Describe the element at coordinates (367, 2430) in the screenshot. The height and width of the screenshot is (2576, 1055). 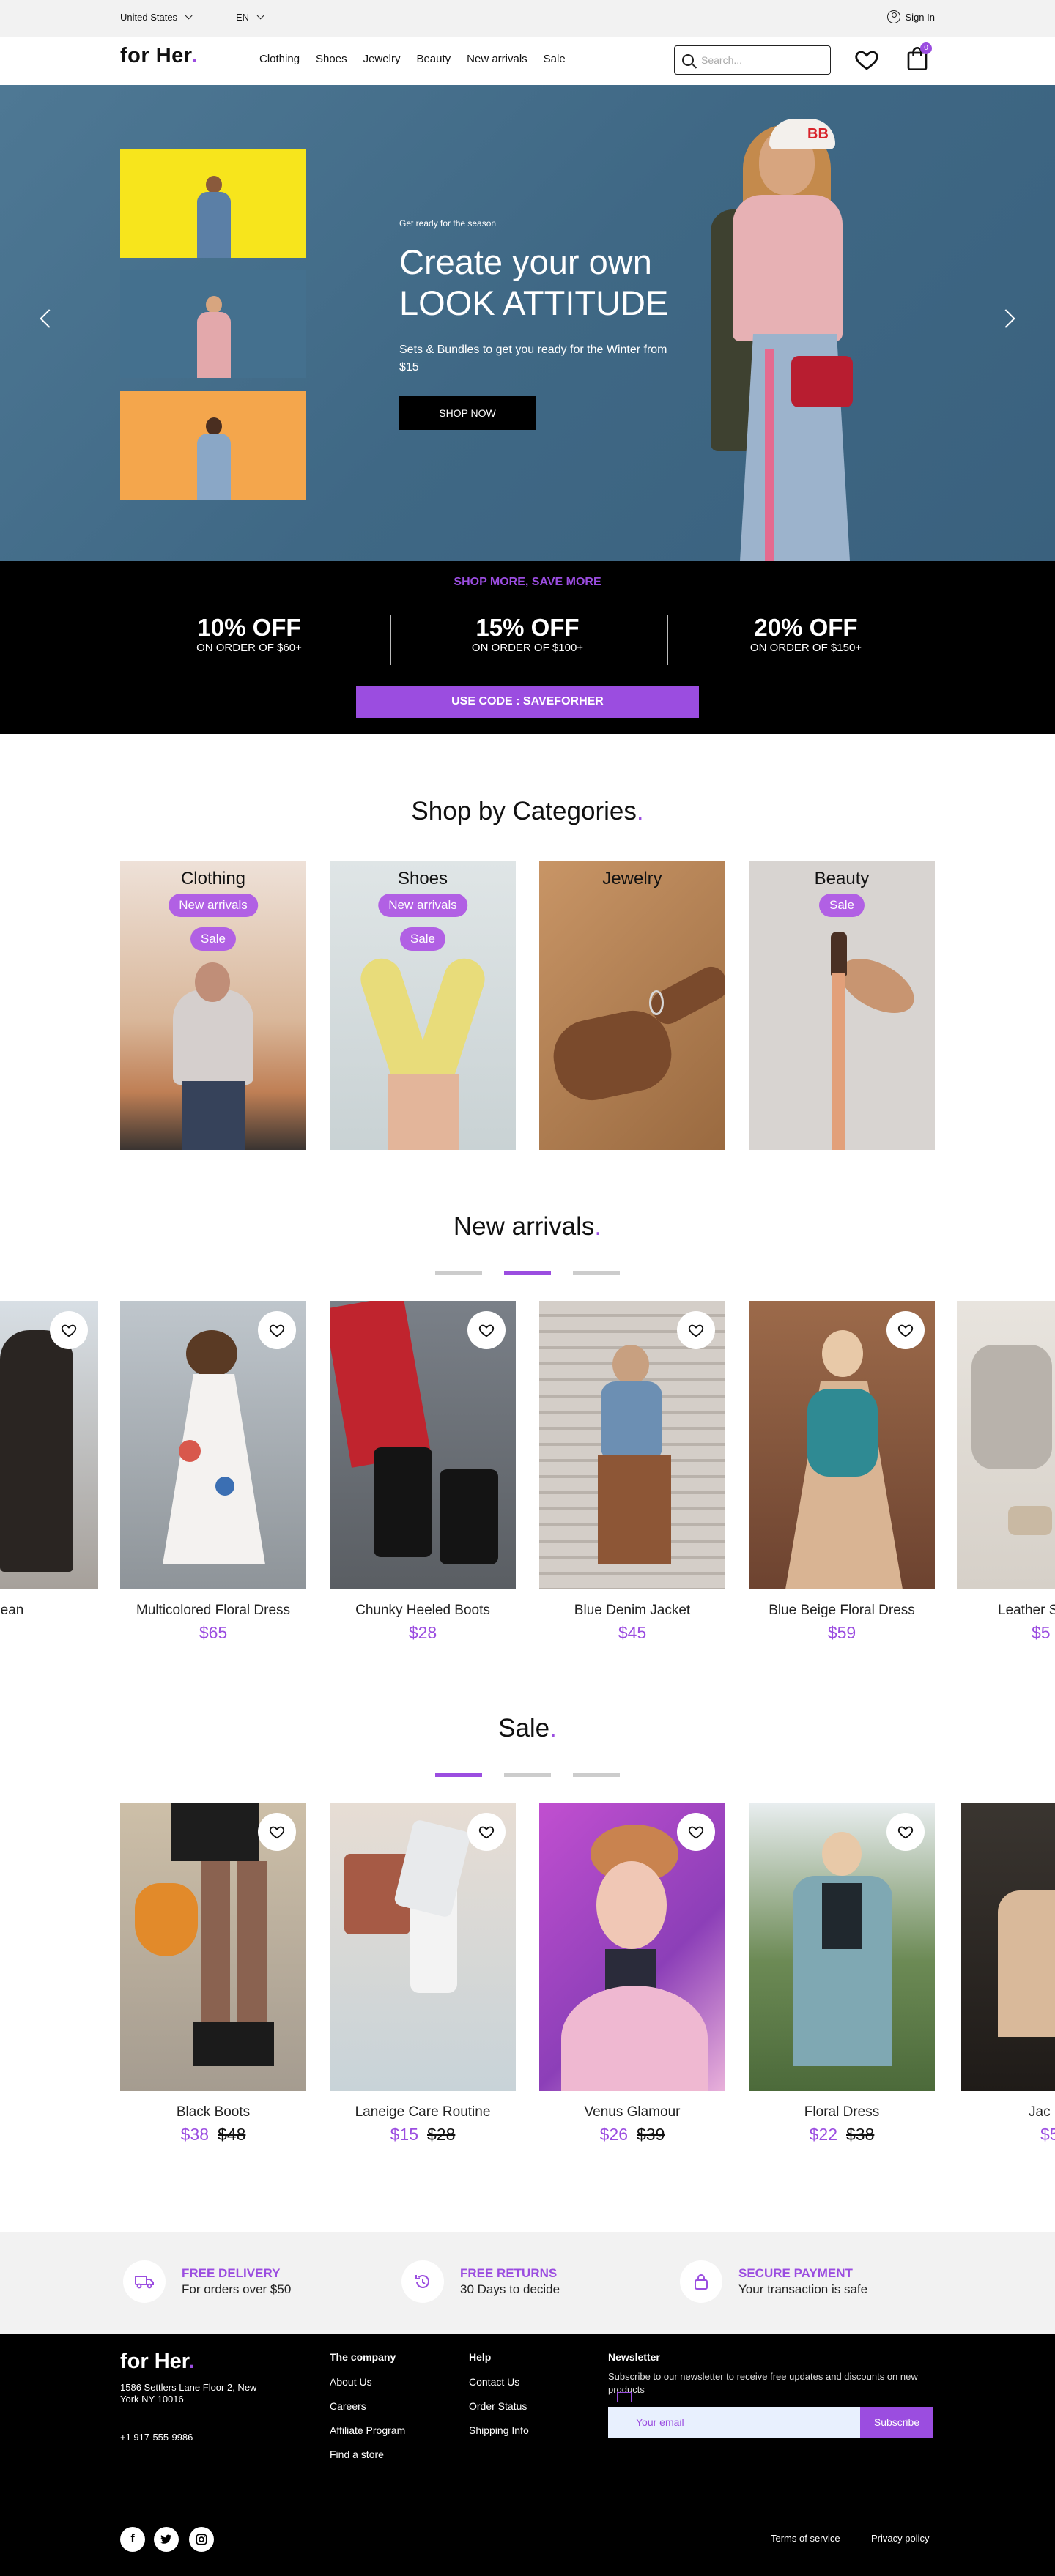
I see `footer-link-affiliate: Affiliate Program` at that location.